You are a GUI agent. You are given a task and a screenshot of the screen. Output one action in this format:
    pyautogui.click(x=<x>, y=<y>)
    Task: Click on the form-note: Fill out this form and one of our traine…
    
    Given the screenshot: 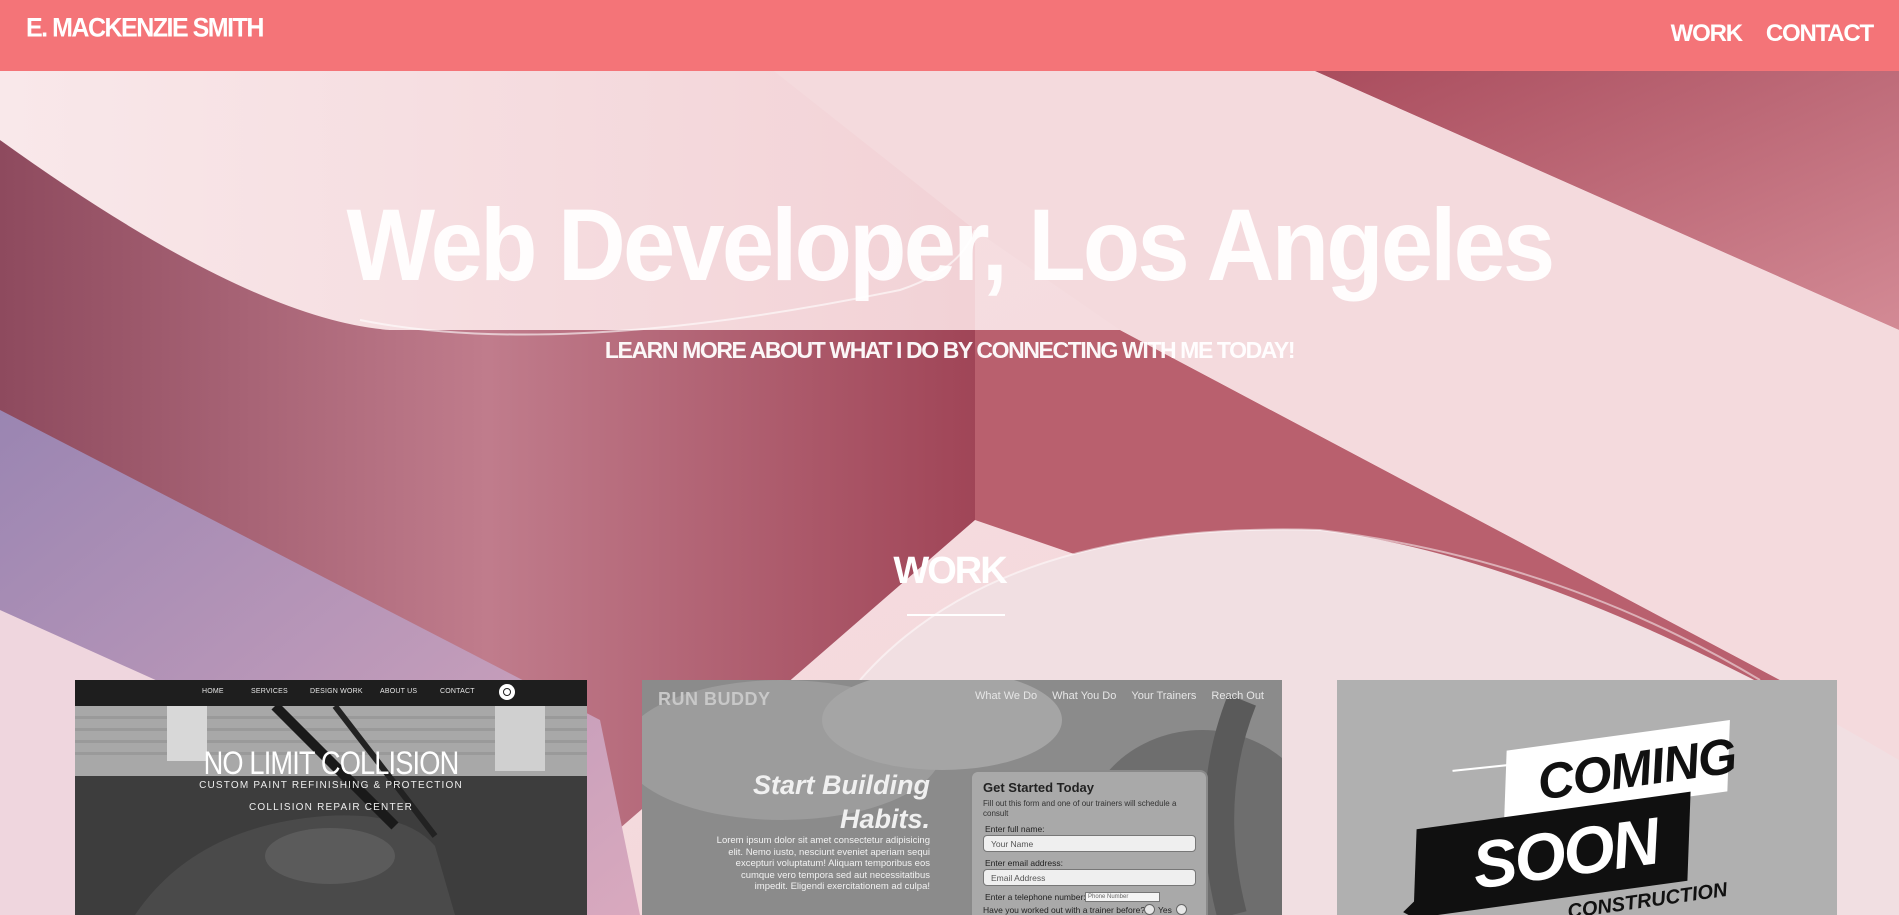 What is the action you would take?
    pyautogui.click(x=1080, y=808)
    